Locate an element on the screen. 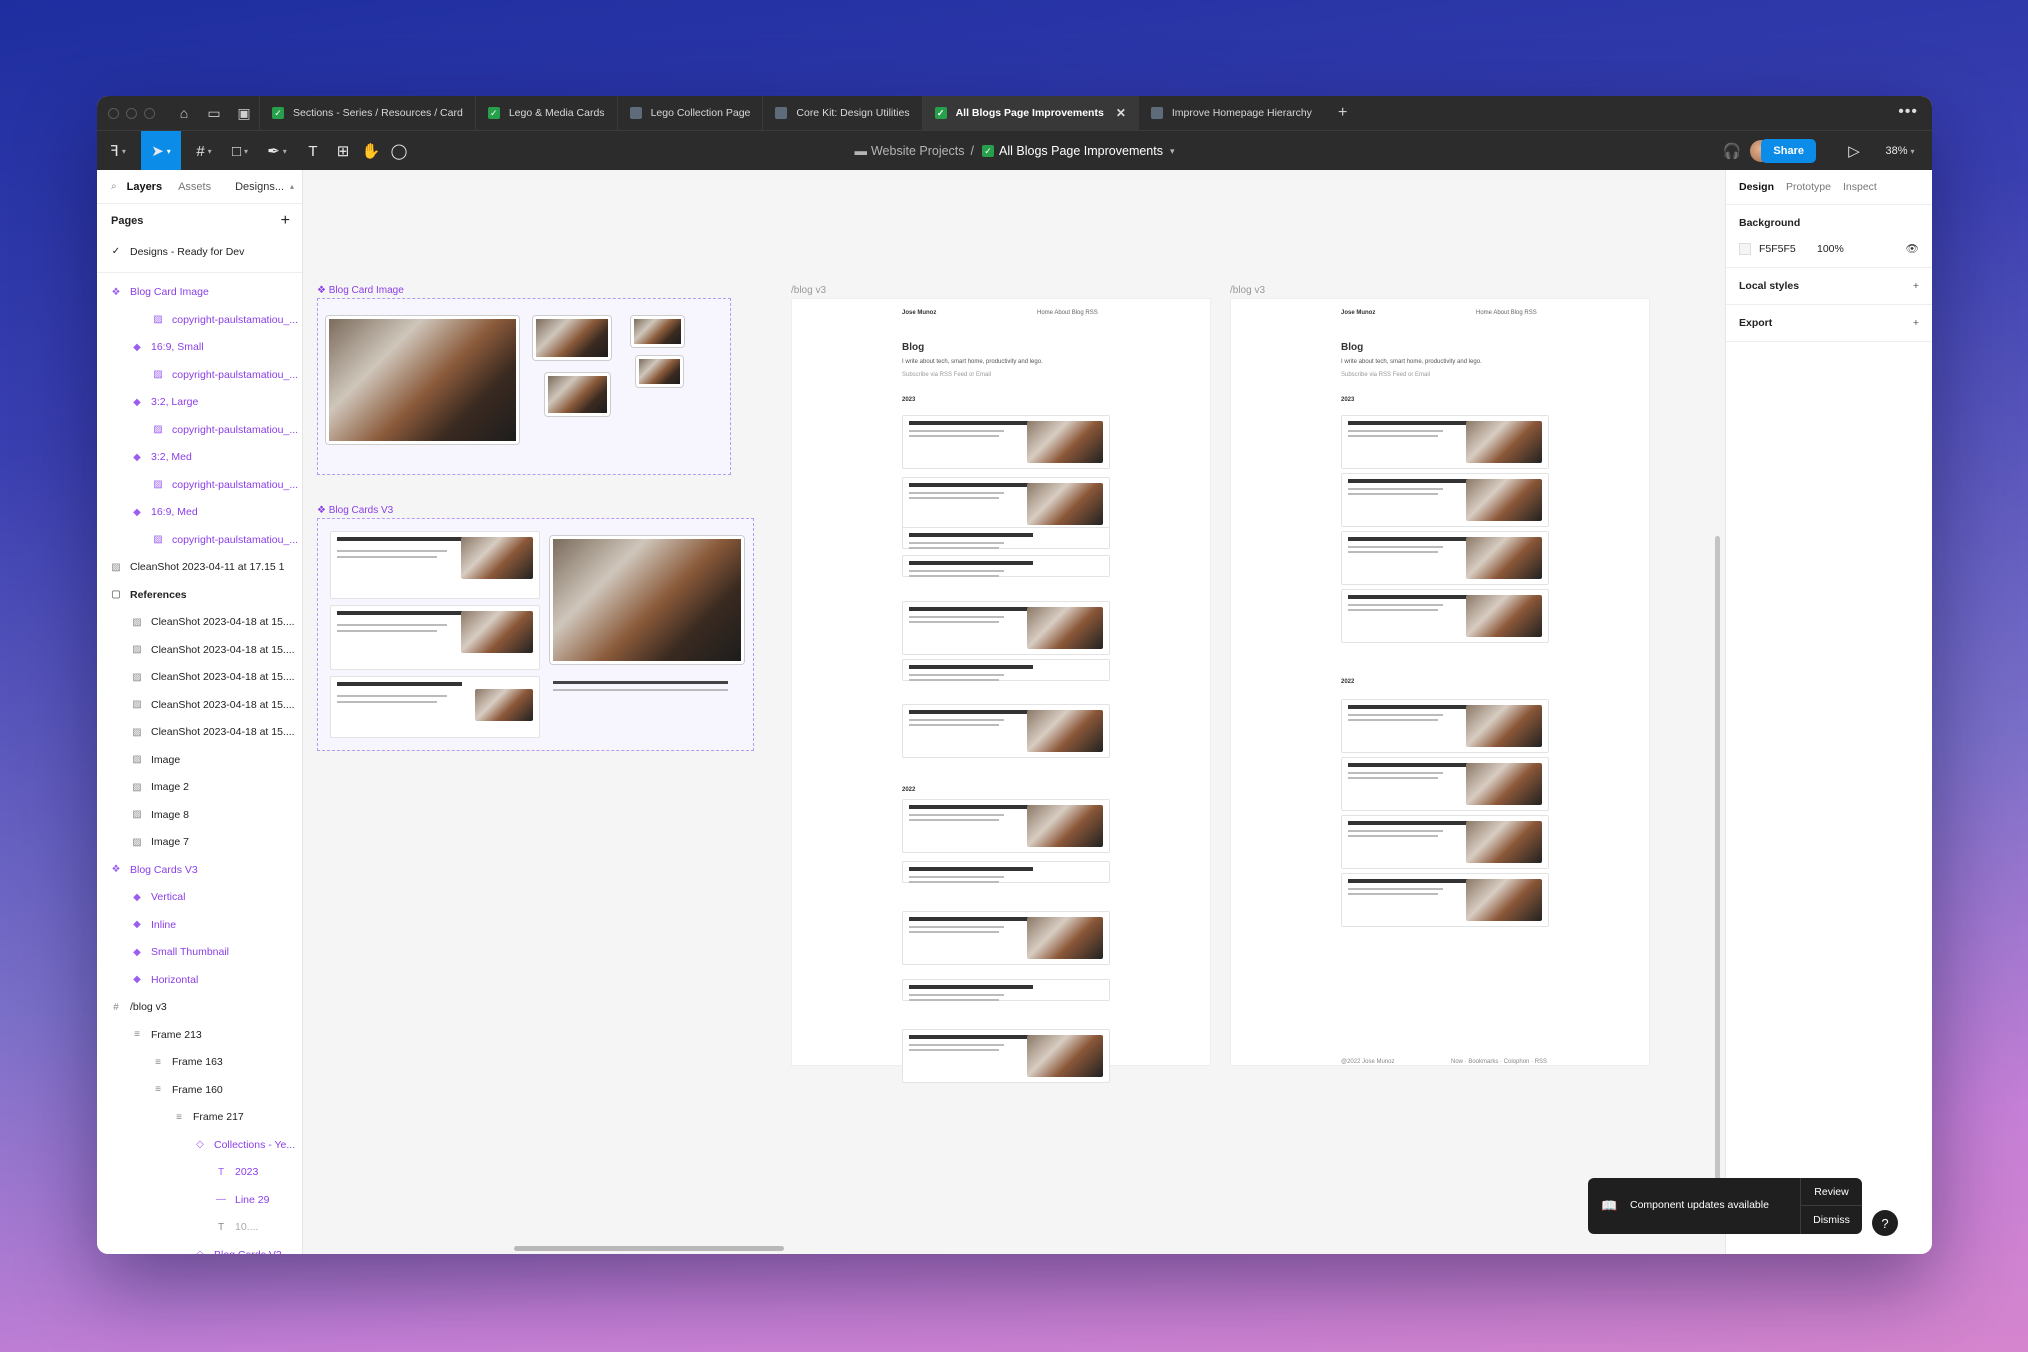  layer-row: ◆ Inline is located at coordinates (199, 925).